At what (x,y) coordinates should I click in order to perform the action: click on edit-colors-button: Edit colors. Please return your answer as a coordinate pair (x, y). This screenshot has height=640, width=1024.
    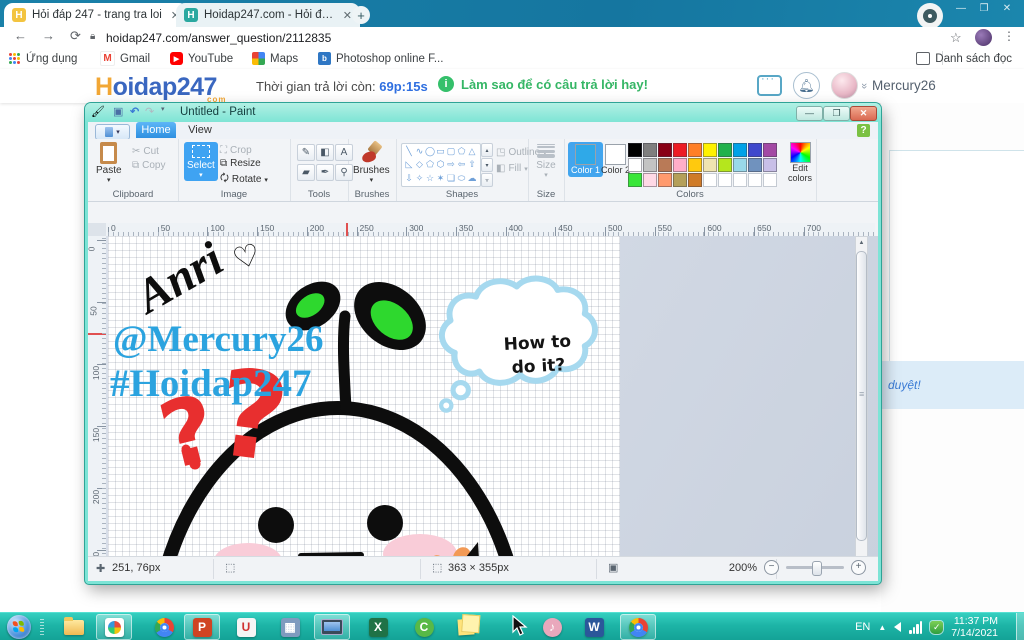
    Looking at the image, I should click on (800, 162).